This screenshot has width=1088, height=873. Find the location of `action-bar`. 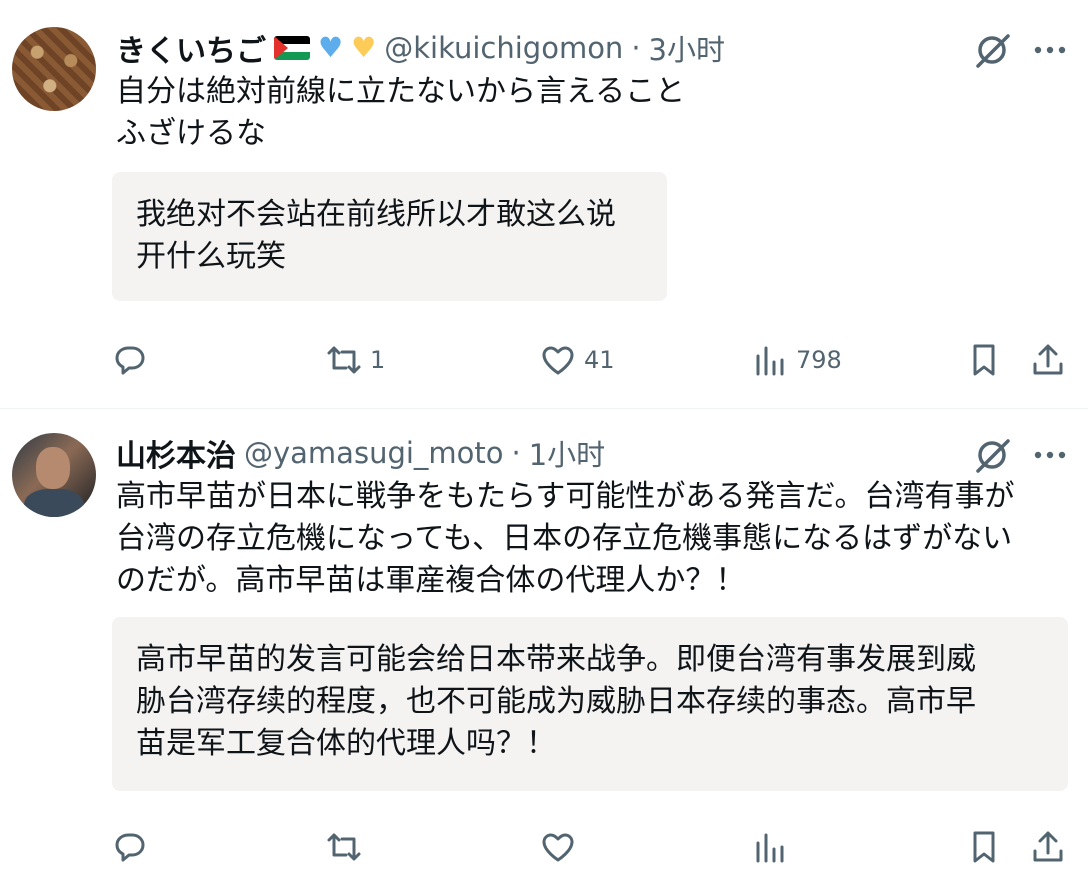

action-bar is located at coordinates (544, 851).